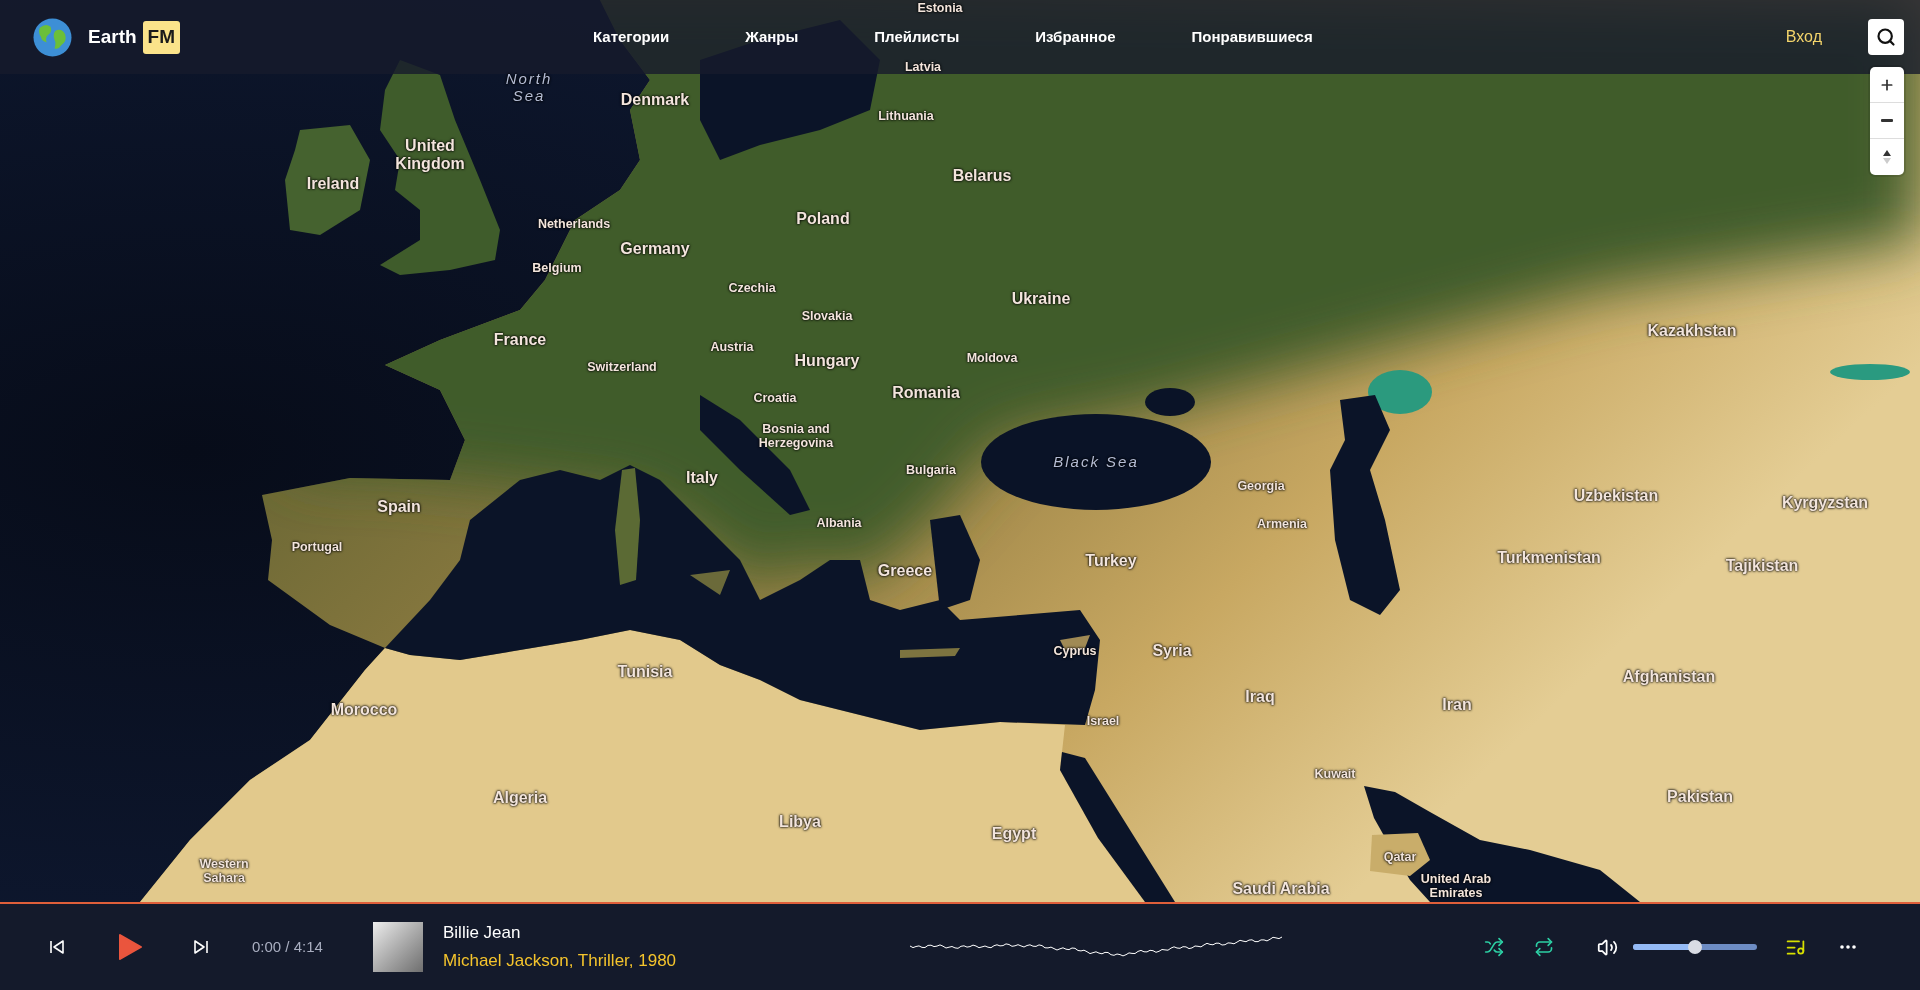  I want to click on search-button, so click(1886, 37).